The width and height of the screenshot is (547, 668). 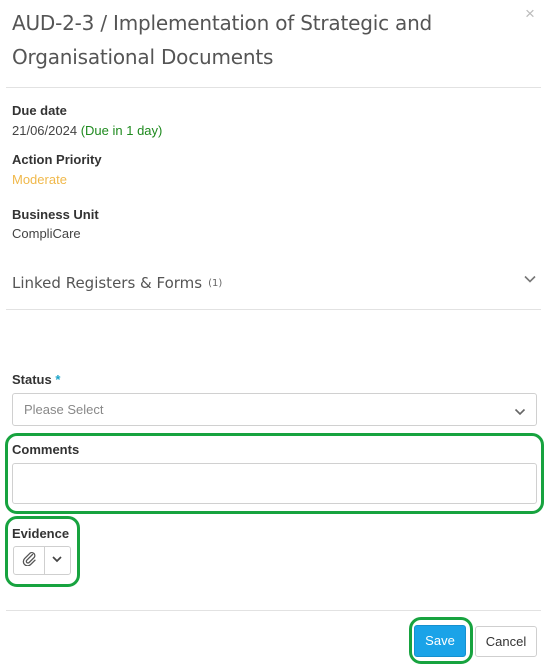 I want to click on cancel-button: Cancel, so click(x=506, y=641).